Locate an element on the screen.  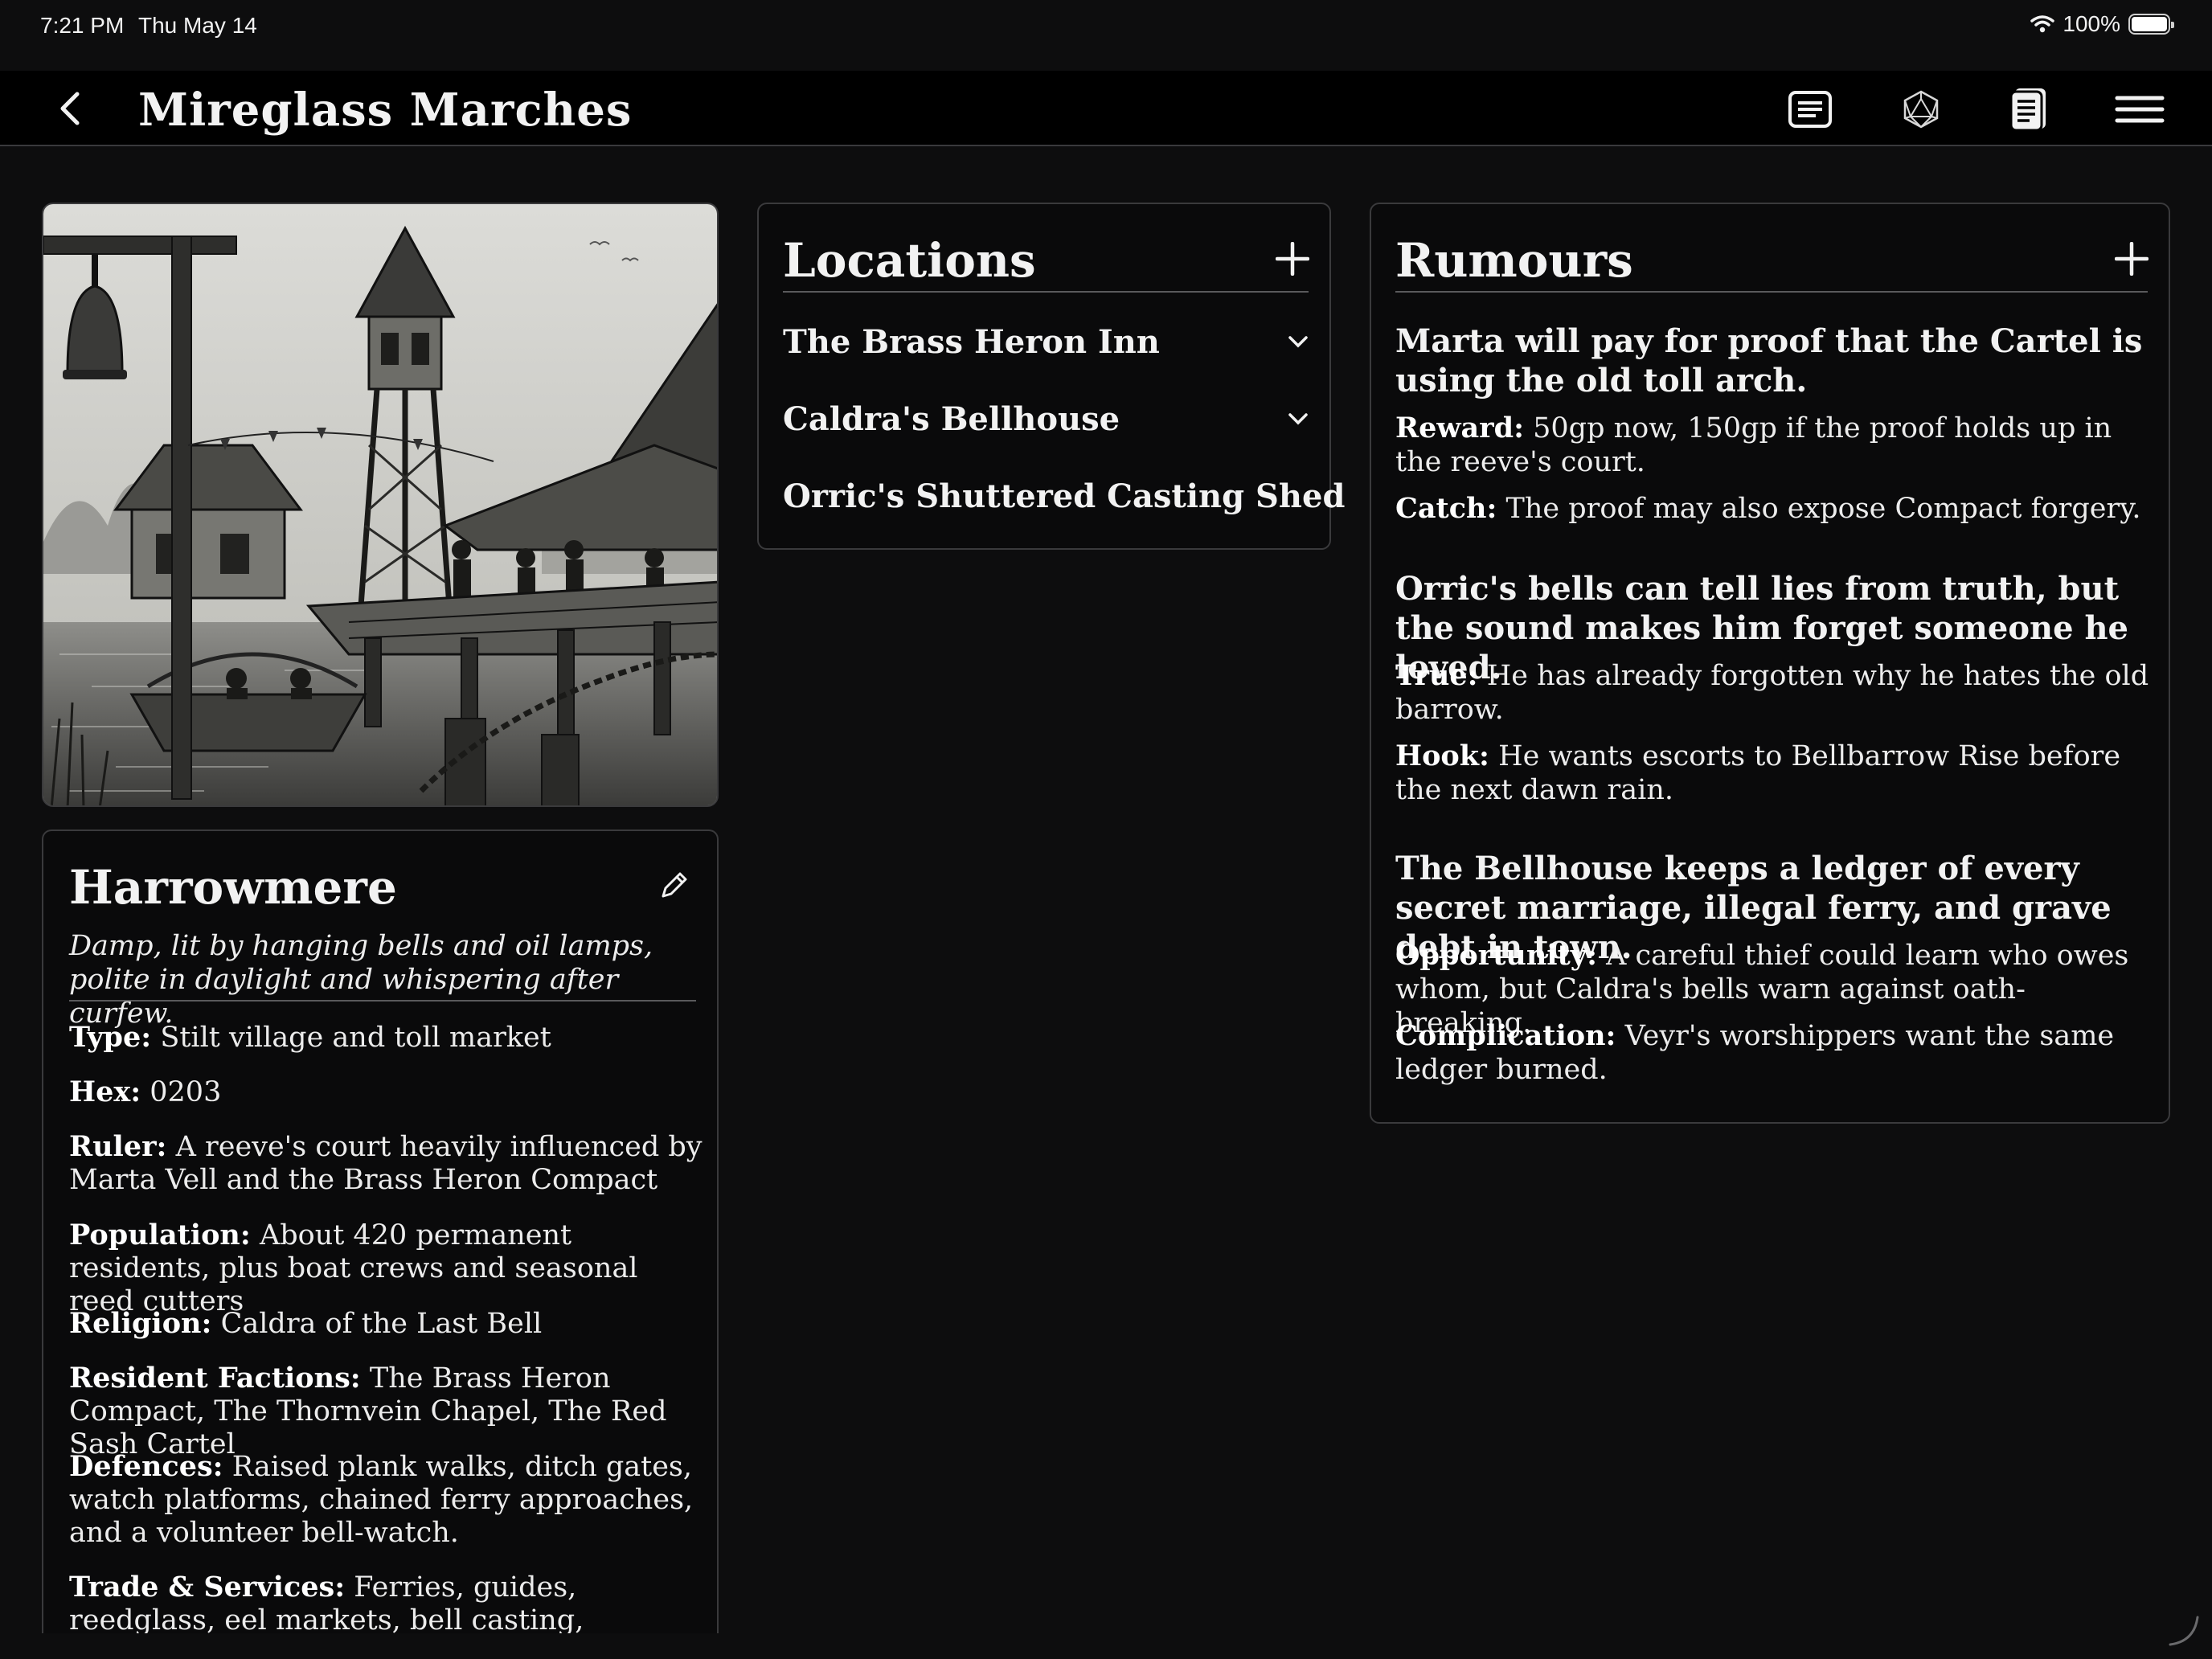
menu-button is located at coordinates (2139, 109).